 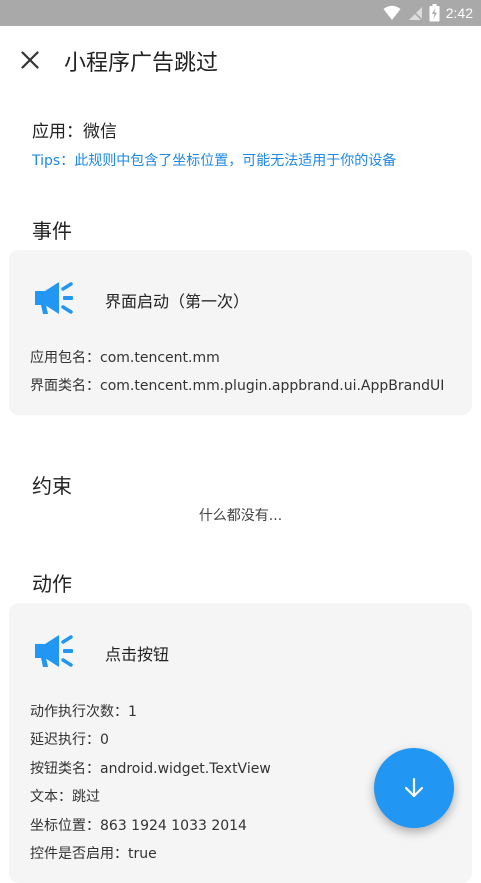 I want to click on action-section-title: 动作, so click(x=52, y=584).